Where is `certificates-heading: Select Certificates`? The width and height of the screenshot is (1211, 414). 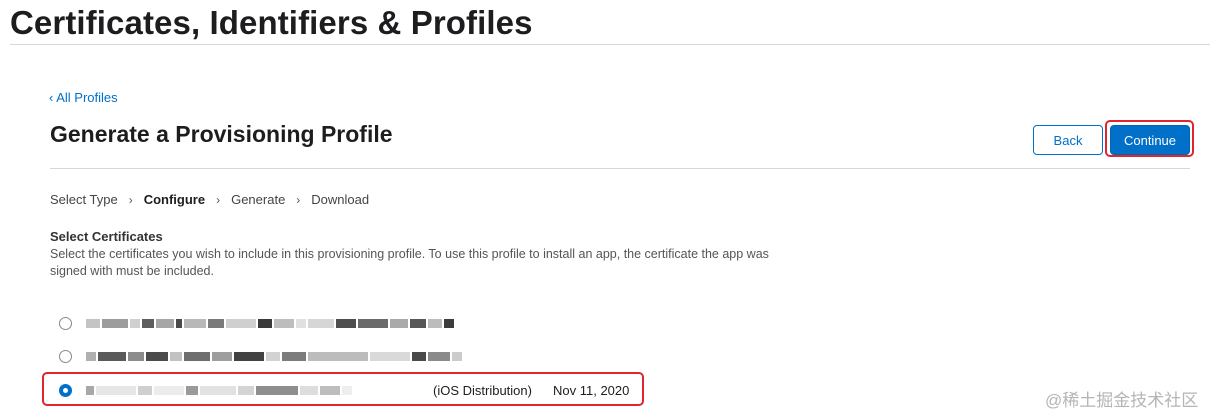
certificates-heading: Select Certificates is located at coordinates (106, 236).